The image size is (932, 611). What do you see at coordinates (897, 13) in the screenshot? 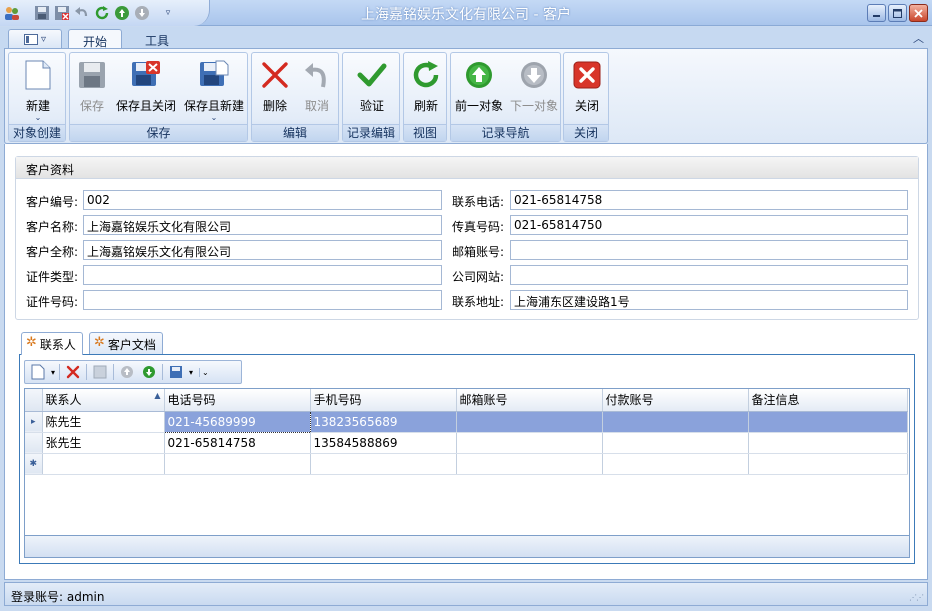
I see `maximize-button` at bounding box center [897, 13].